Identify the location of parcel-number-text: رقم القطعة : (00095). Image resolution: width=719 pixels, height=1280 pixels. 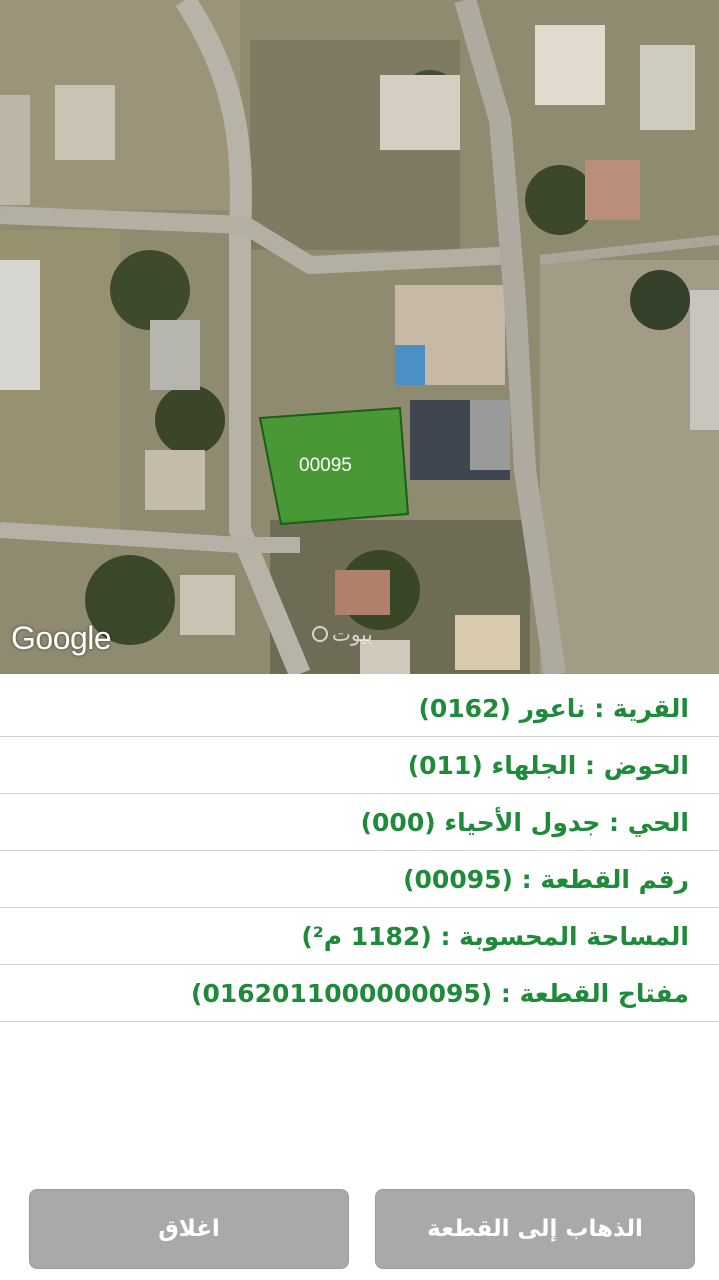
(546, 879).